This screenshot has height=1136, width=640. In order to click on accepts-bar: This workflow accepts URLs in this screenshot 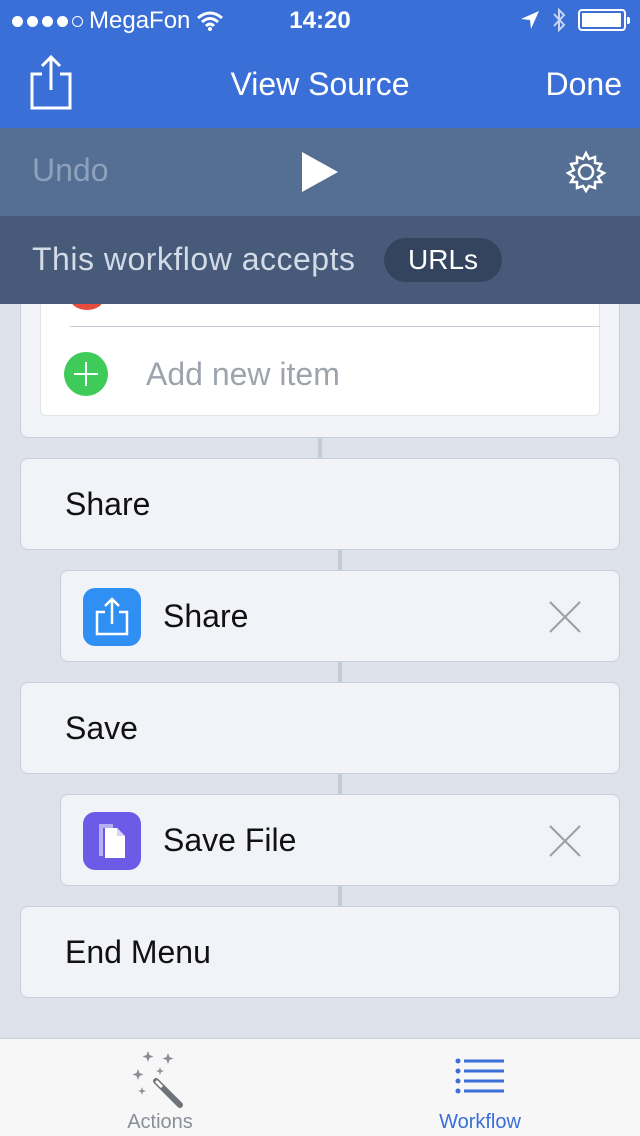, I will do `click(320, 260)`.